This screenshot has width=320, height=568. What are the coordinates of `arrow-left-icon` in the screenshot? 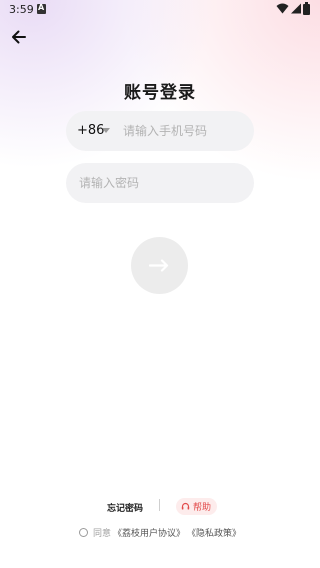 It's located at (19, 37).